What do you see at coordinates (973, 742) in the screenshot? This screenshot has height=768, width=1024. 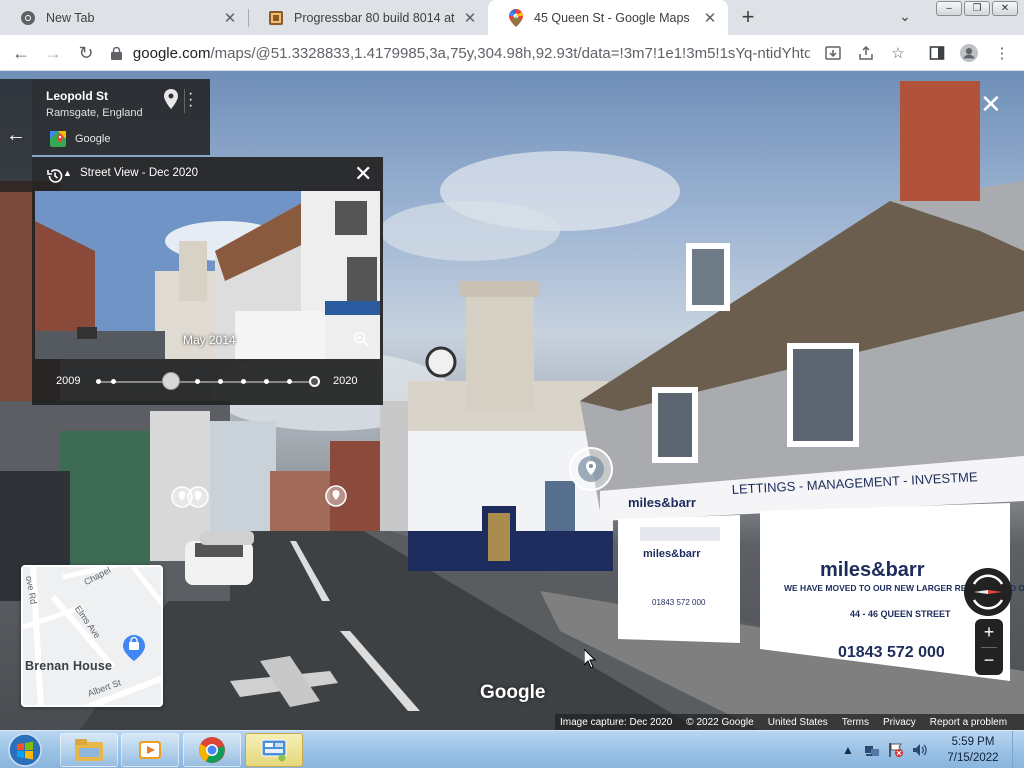 I see `clock-time: 5:59 PM` at bounding box center [973, 742].